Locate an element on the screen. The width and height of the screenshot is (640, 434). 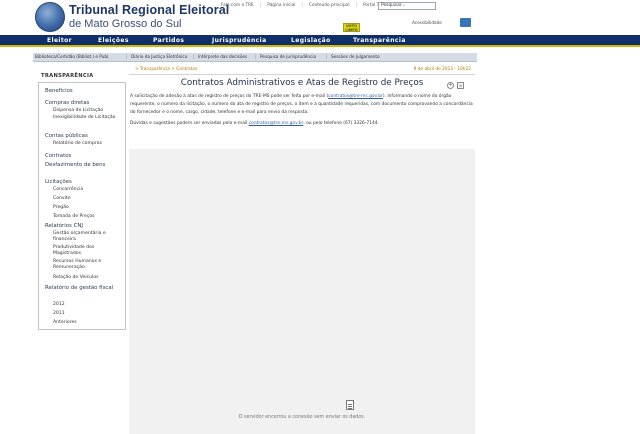
sidebar-subitem-dispensa: Dispensa de Licitação is located at coordinates (78, 111).